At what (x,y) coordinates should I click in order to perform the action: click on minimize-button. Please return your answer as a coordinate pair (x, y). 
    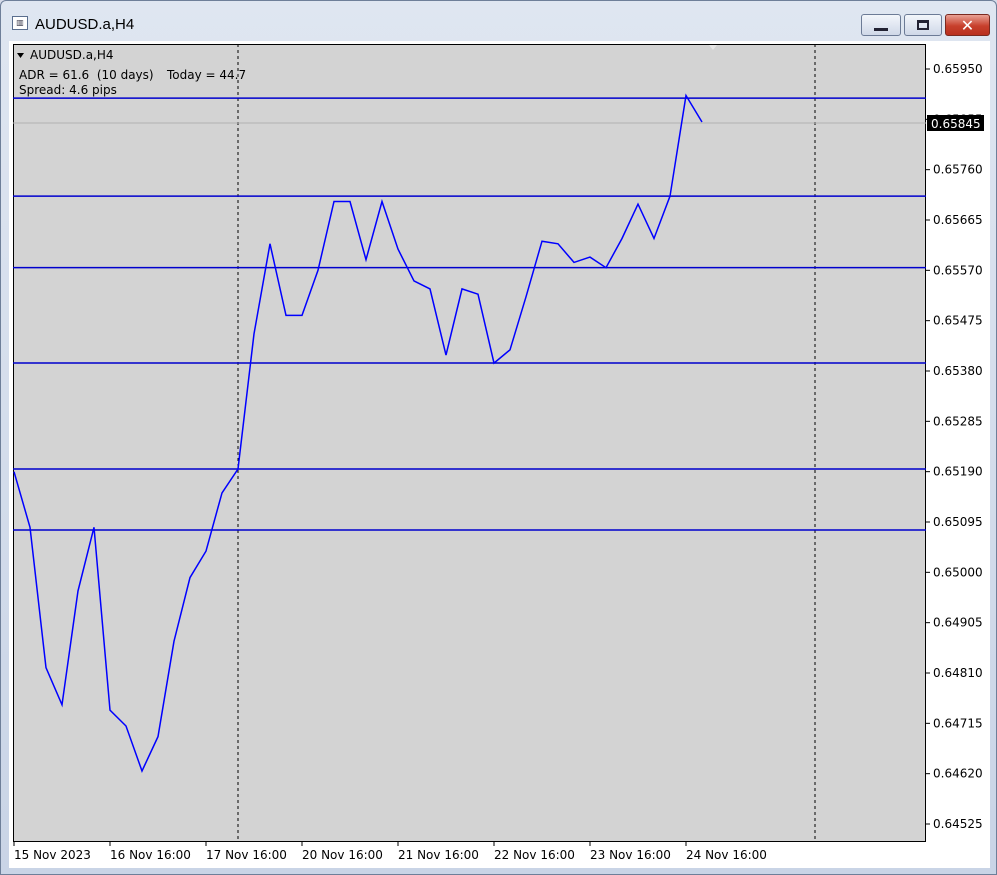
    Looking at the image, I should click on (881, 25).